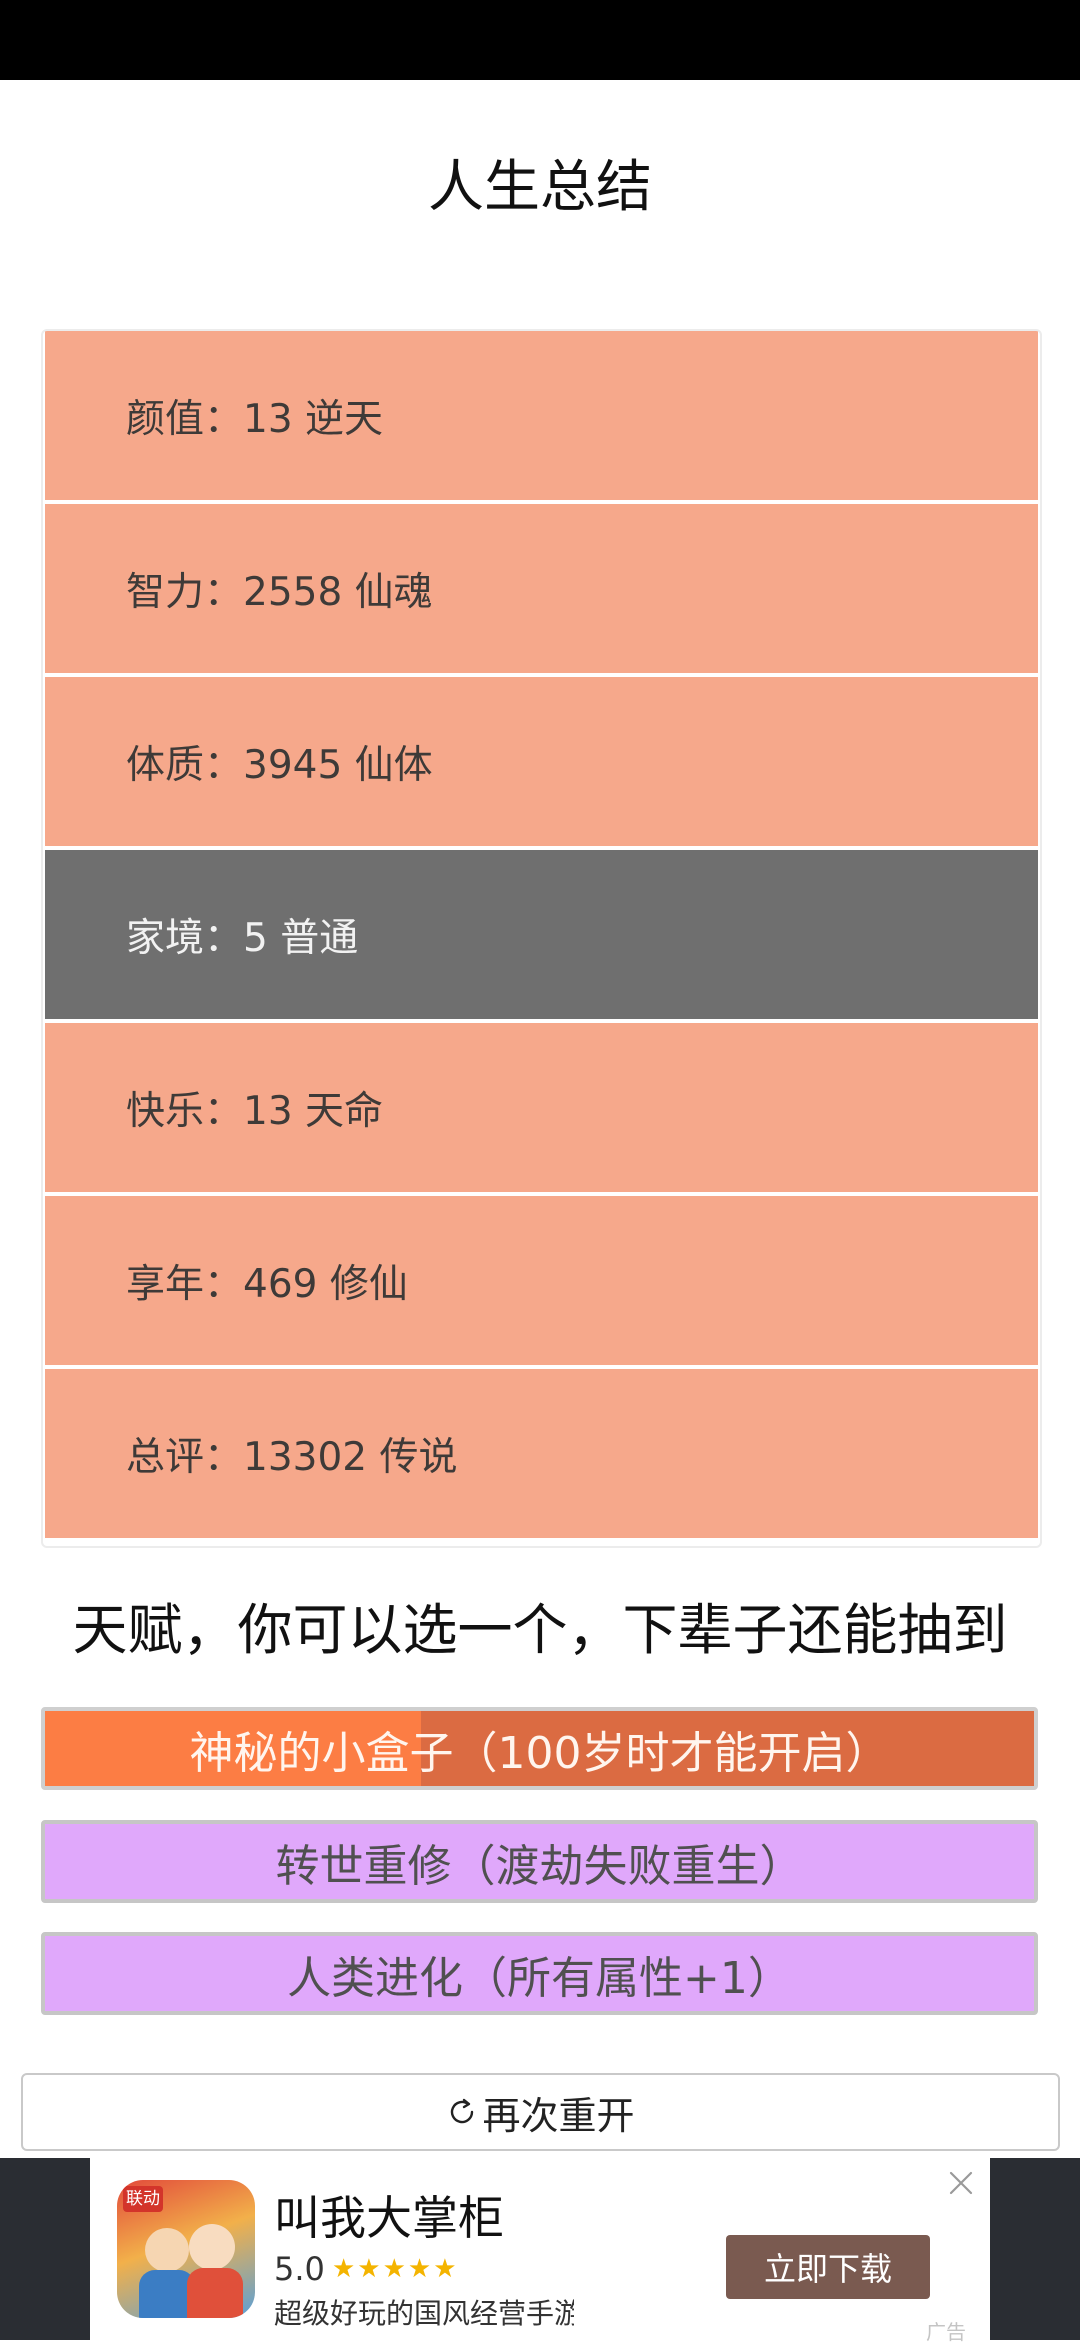  What do you see at coordinates (292, 1457) in the screenshot?
I see `stat-text: 总评：13302 传说` at bounding box center [292, 1457].